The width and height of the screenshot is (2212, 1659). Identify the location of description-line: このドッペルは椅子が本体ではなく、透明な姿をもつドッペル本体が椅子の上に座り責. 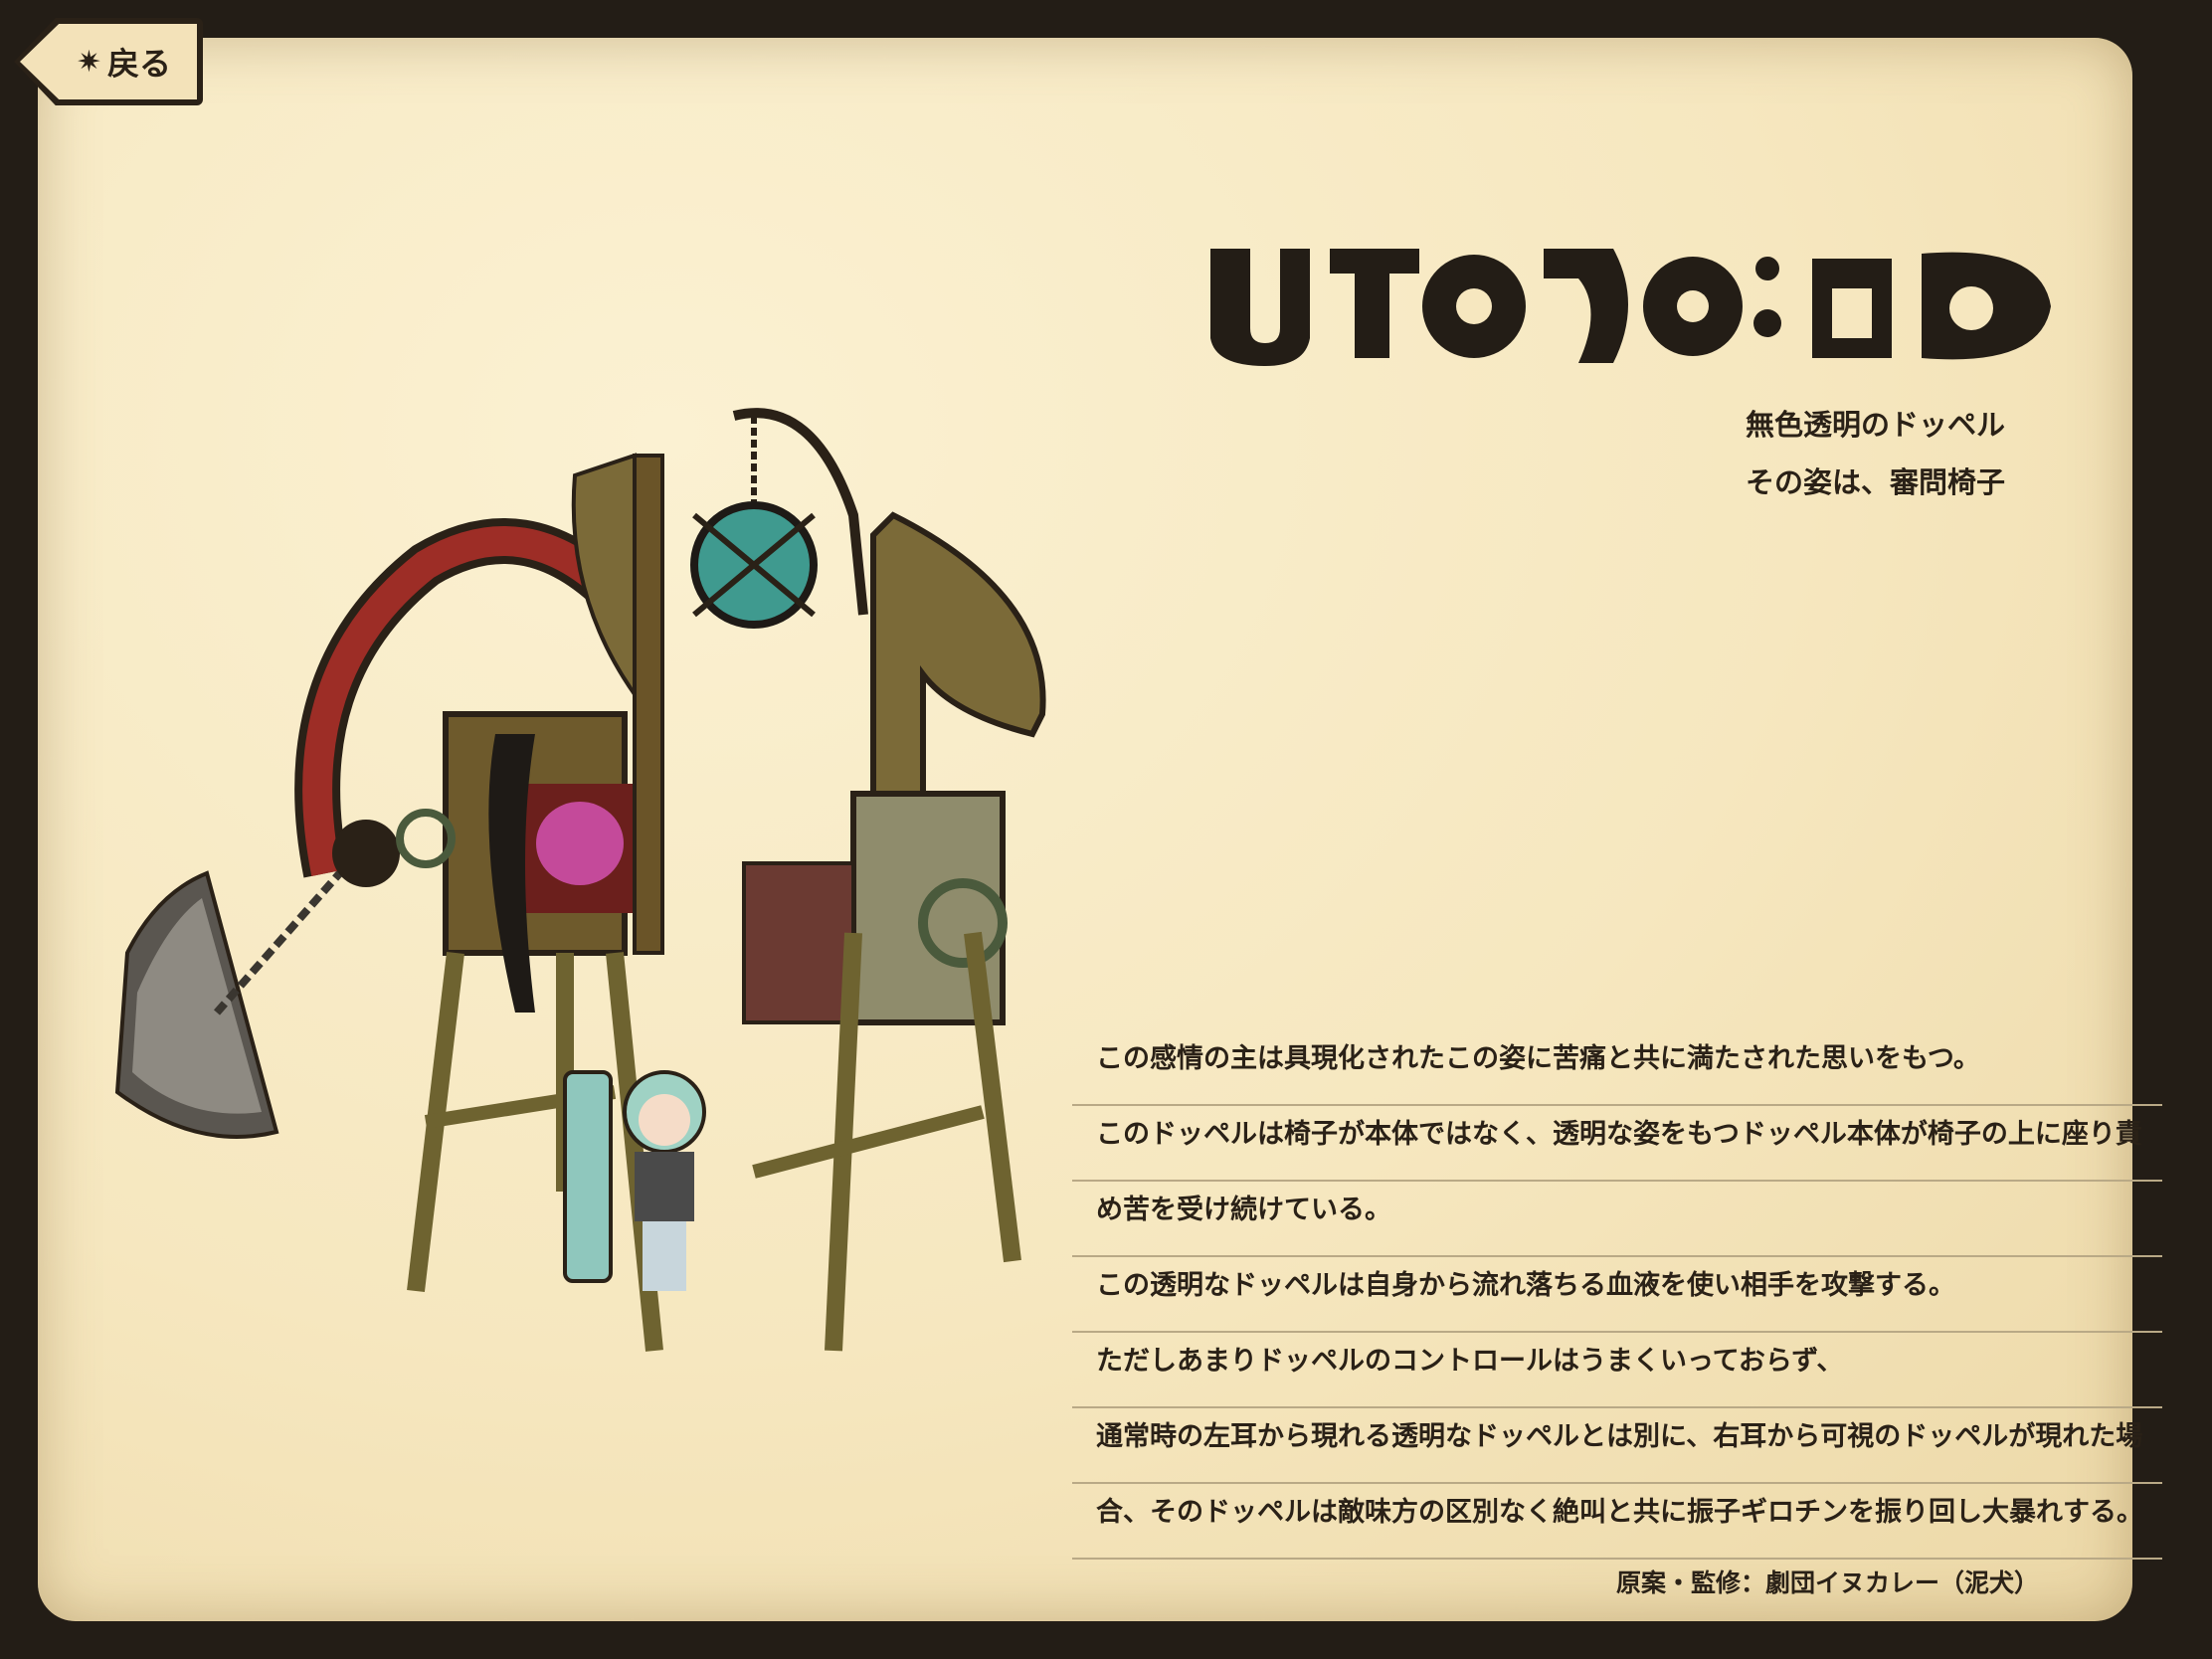
(1617, 1144).